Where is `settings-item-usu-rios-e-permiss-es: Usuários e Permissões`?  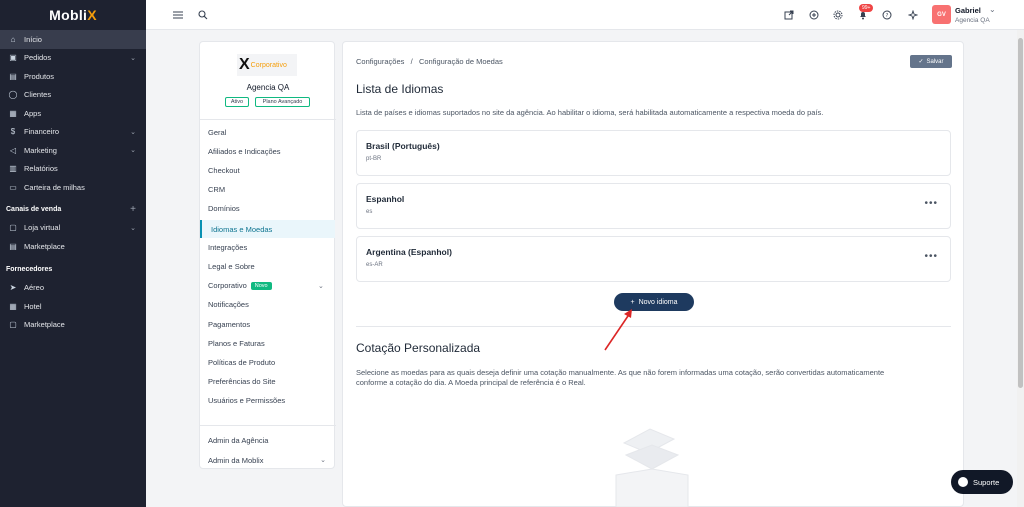 settings-item-usu-rios-e-permiss-es: Usuários e Permissões is located at coordinates (246, 401).